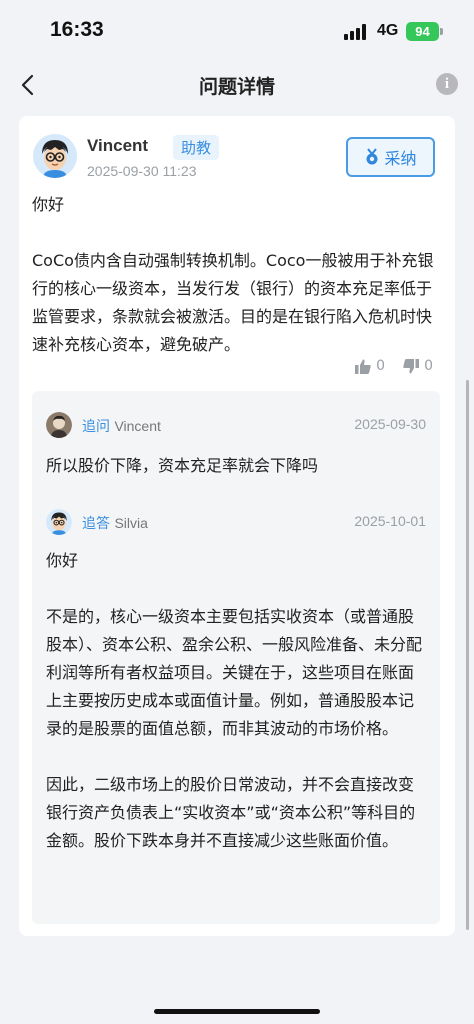 The height and width of the screenshot is (1024, 474). I want to click on reply-user: Silvia, so click(131, 523).